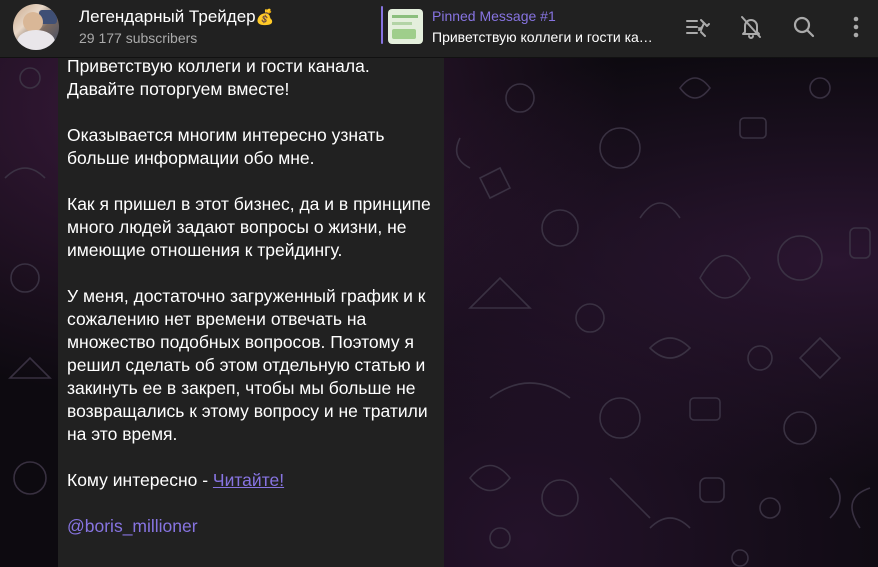  What do you see at coordinates (405, 26) in the screenshot?
I see `pinned-thumbnail` at bounding box center [405, 26].